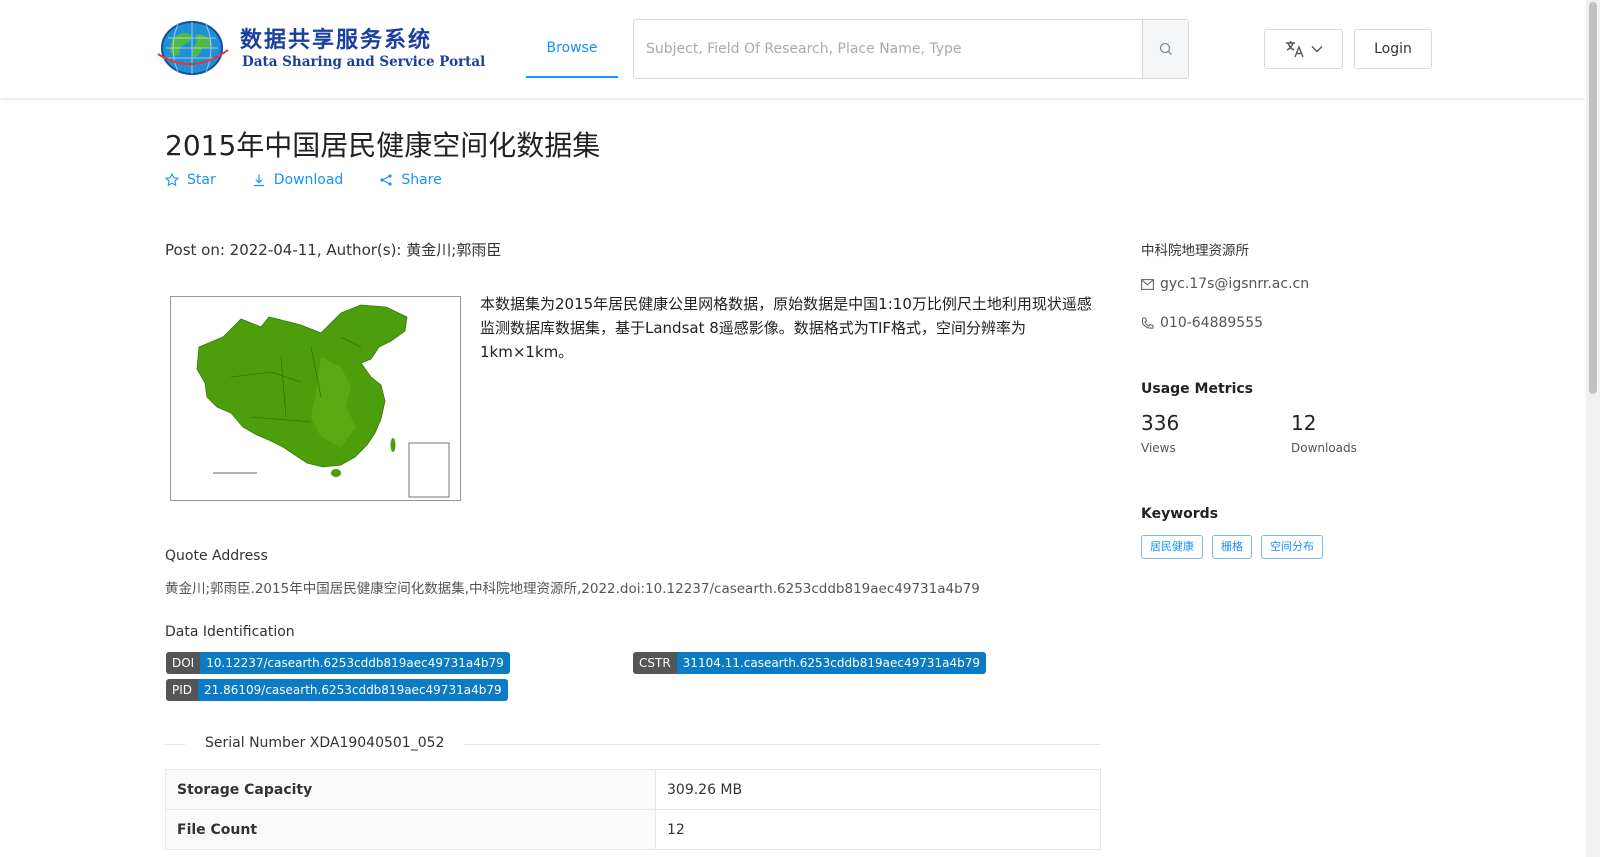  I want to click on download-button: Download, so click(298, 180).